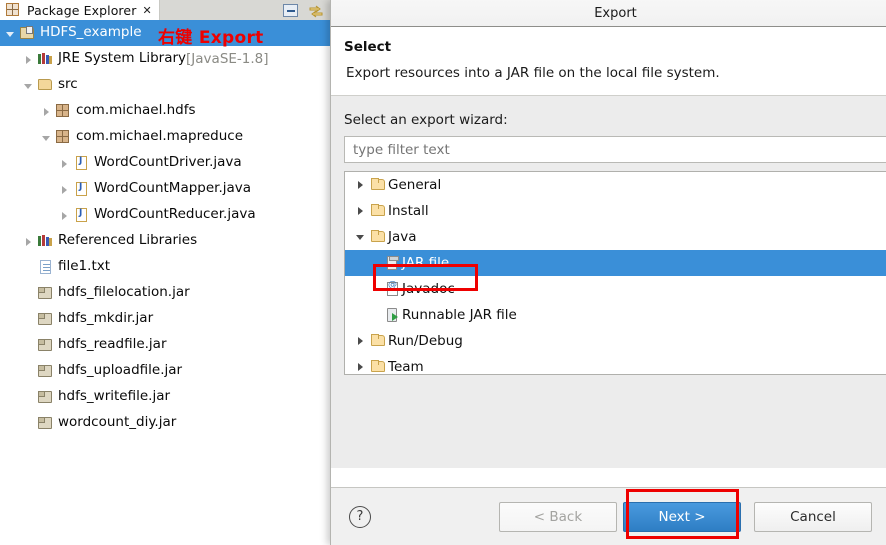  Describe the element at coordinates (165, 163) in the screenshot. I see `tree-item: WordCountDriver.java` at that location.